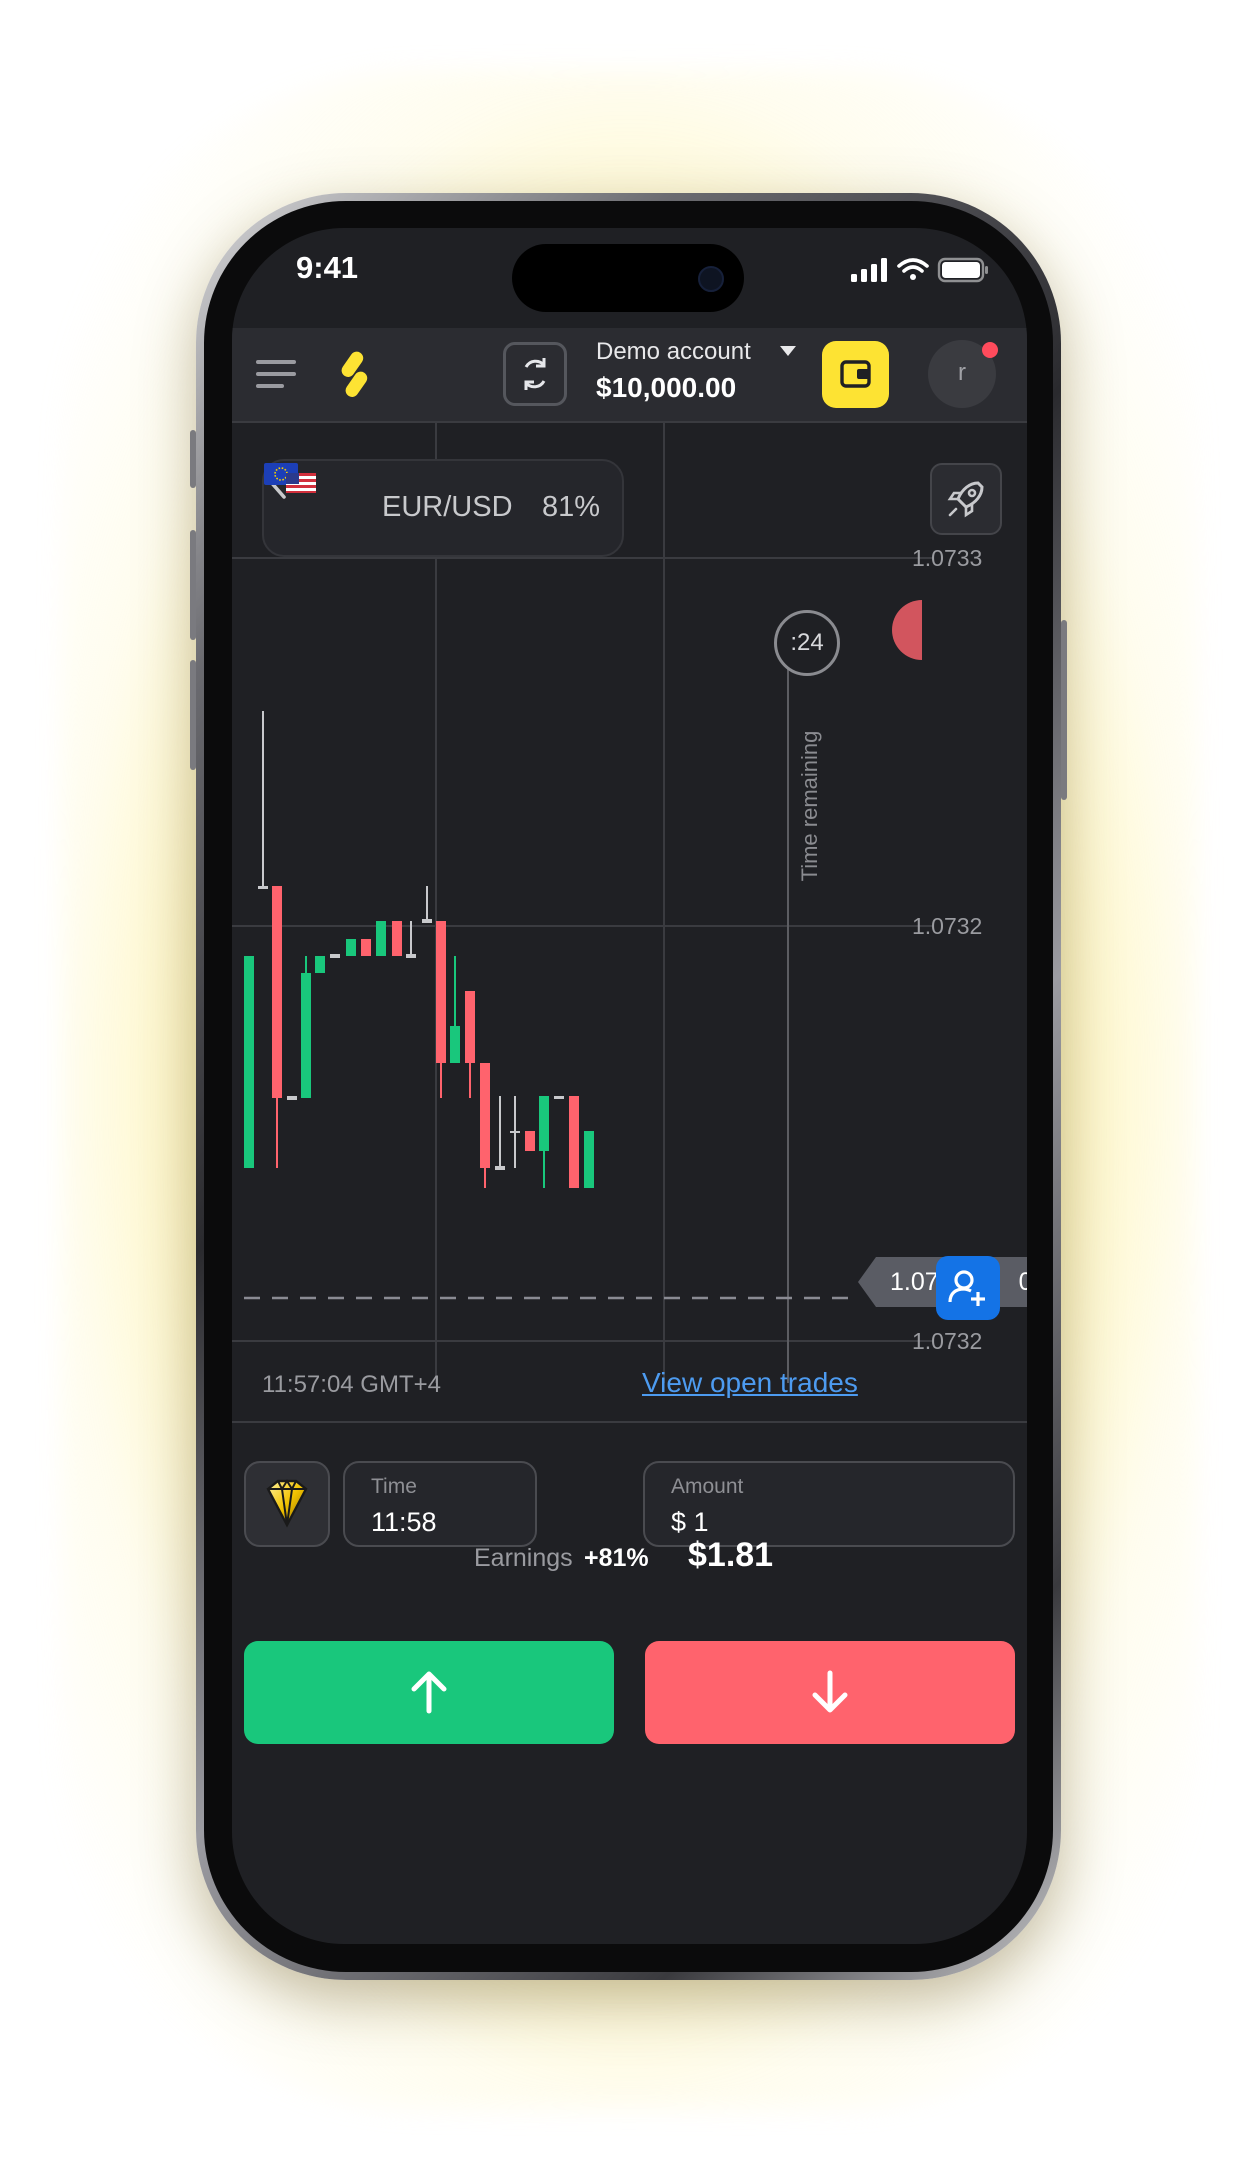  I want to click on arrow-up-icon, so click(429, 1692).